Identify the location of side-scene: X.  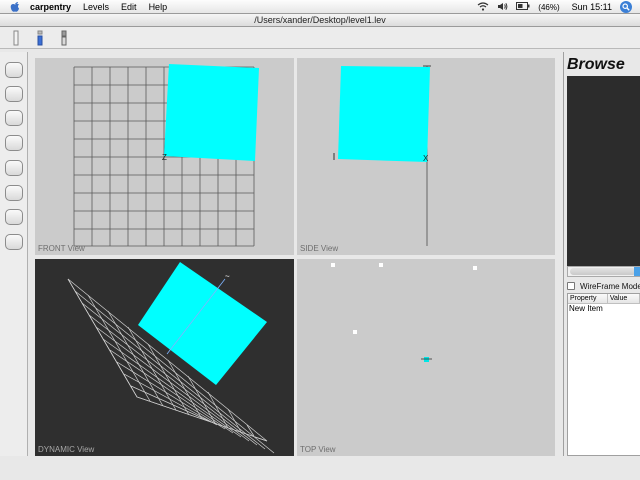
(382, 155).